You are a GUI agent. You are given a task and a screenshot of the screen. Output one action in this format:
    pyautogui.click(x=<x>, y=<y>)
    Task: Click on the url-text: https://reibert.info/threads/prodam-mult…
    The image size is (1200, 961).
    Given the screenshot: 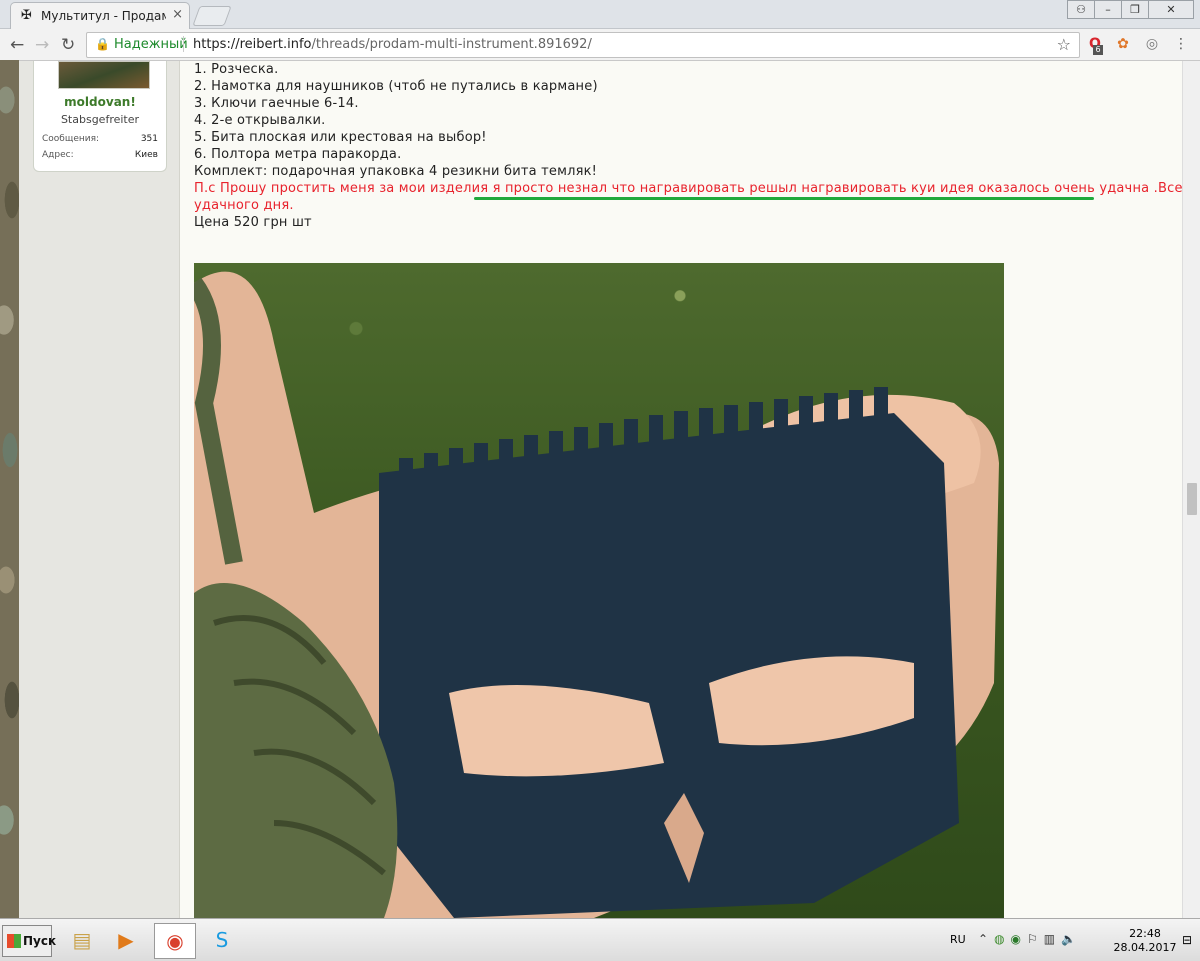 What is the action you would take?
    pyautogui.click(x=392, y=44)
    